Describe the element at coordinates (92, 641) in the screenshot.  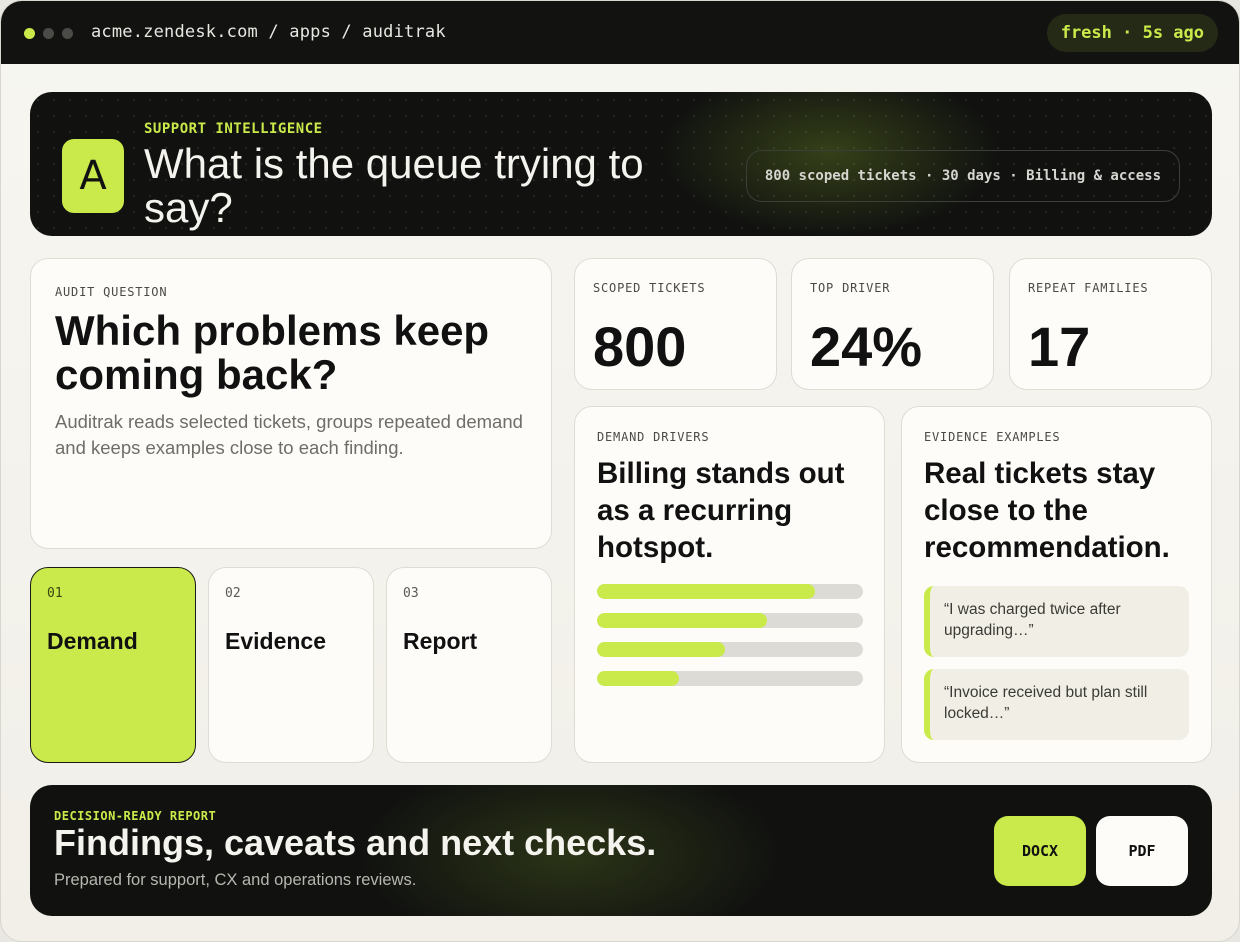
I see `step-name: Demand` at that location.